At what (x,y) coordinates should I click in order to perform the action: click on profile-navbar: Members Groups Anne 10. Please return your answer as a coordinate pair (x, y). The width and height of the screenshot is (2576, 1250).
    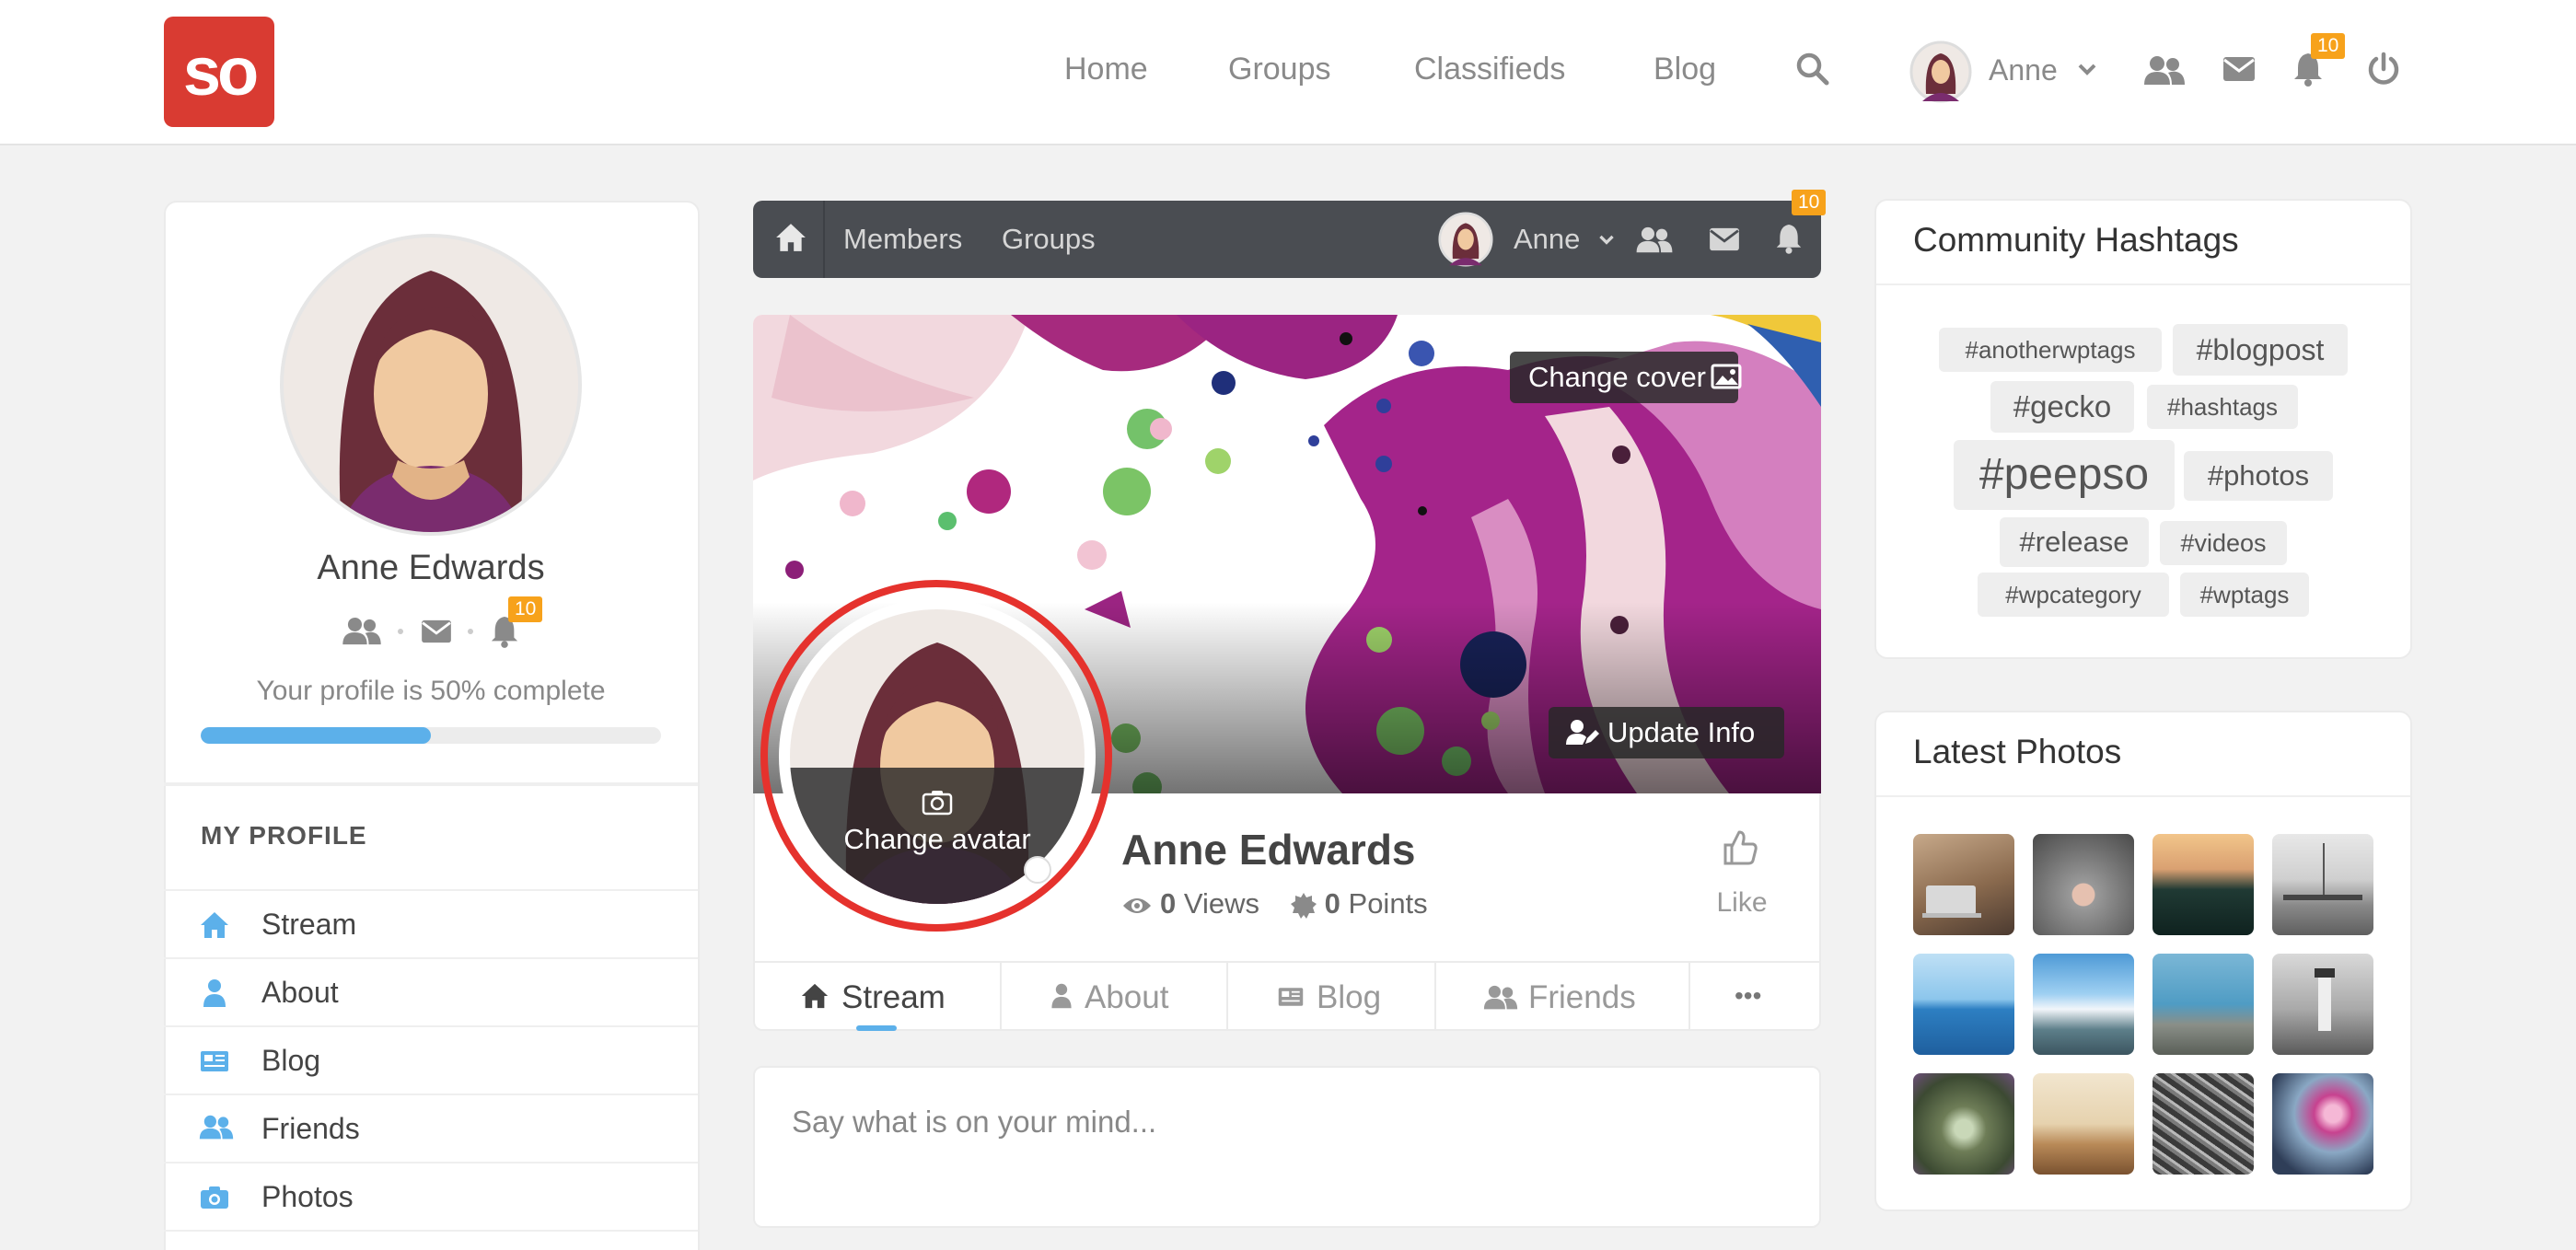
    Looking at the image, I should click on (1290, 234).